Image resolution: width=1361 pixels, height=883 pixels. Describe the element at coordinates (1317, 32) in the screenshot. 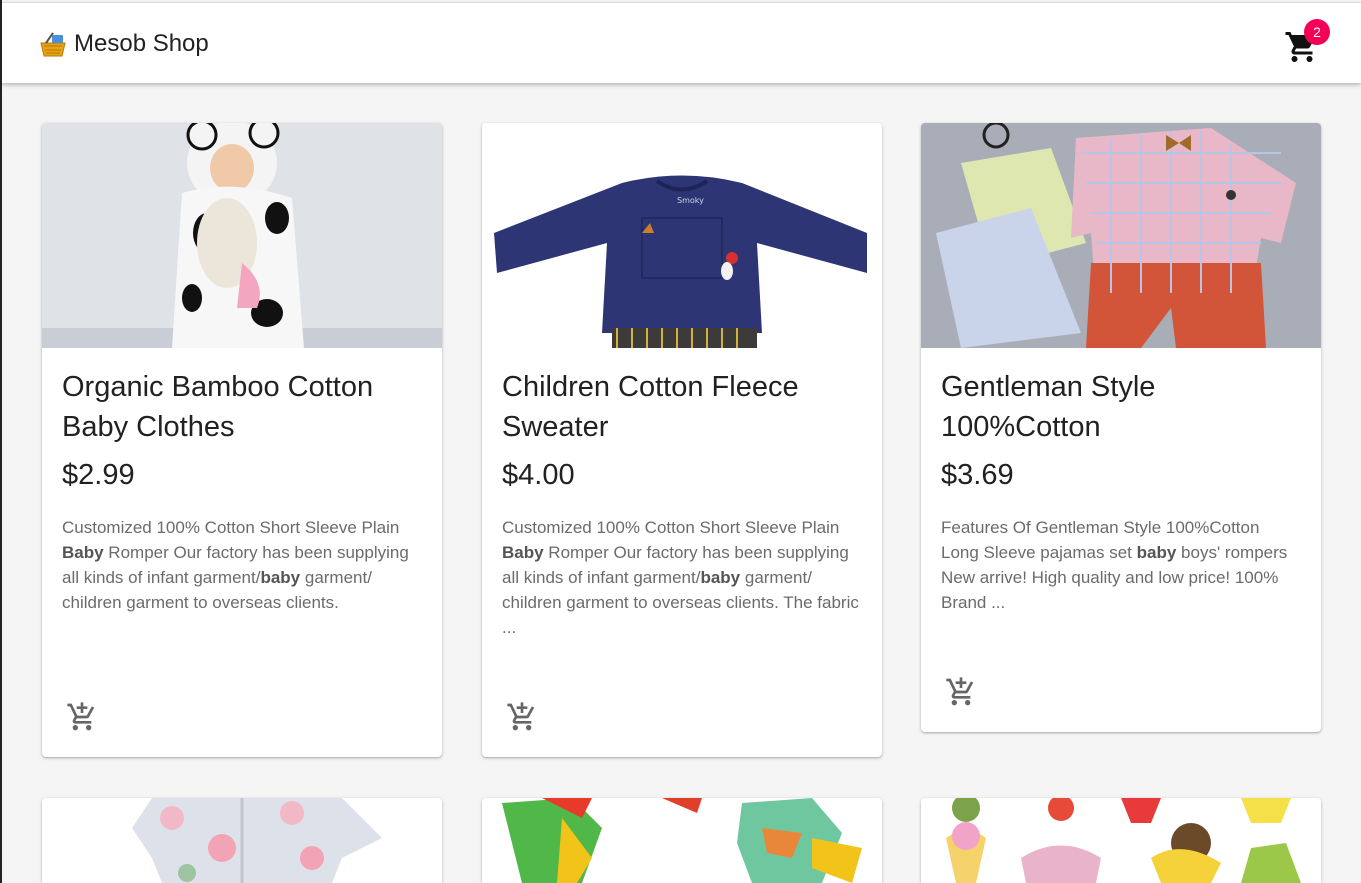

I see `cart-count-badge: 2` at that location.